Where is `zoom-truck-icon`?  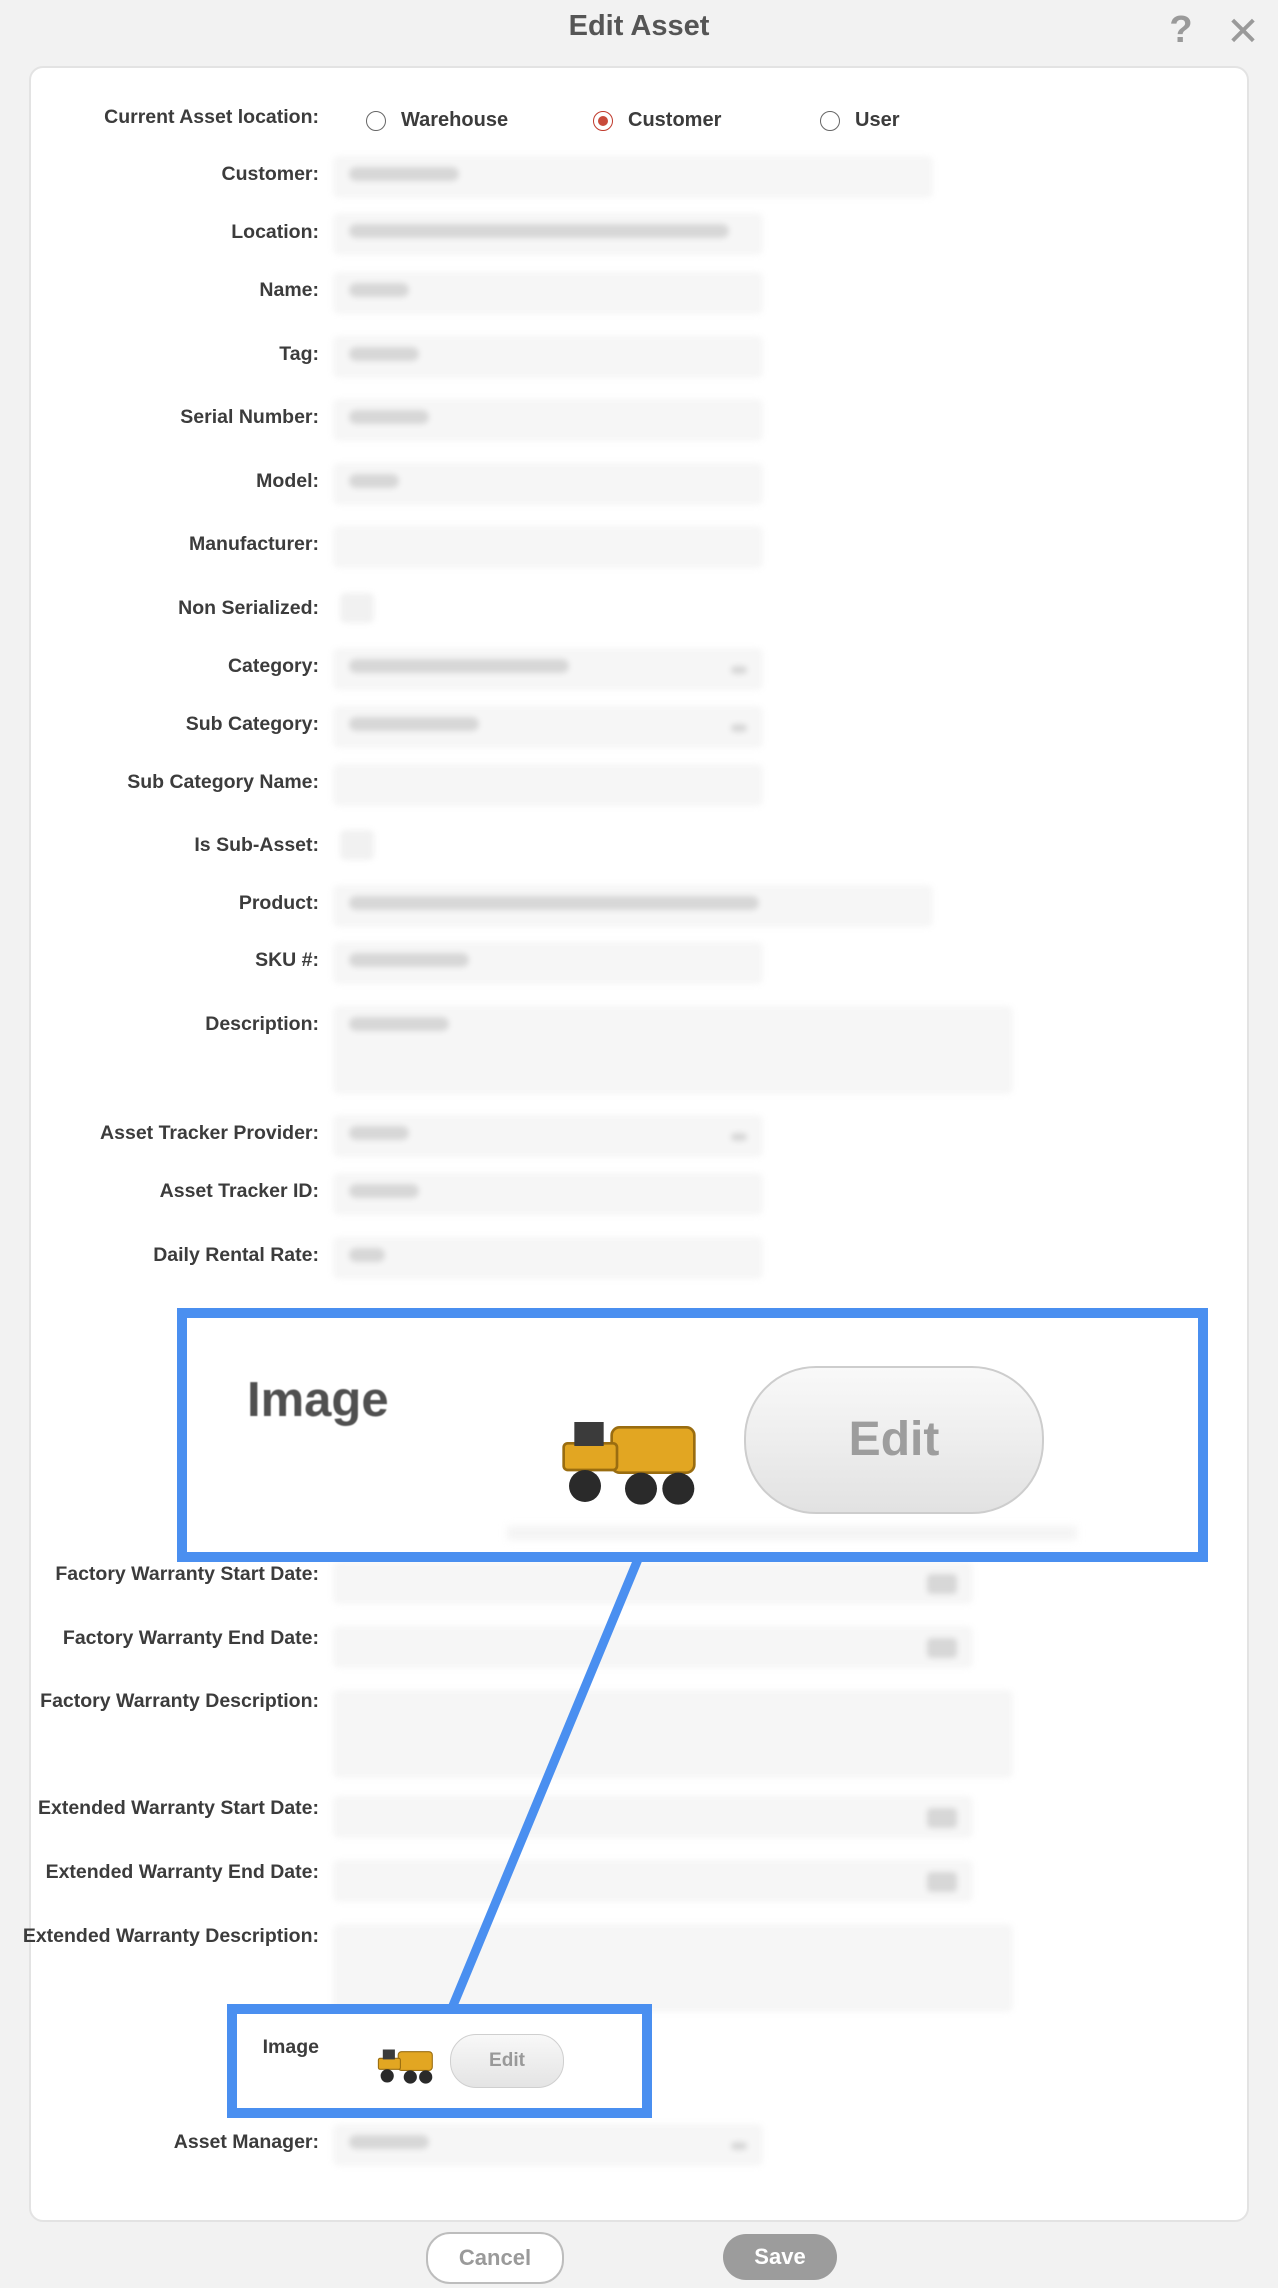 zoom-truck-icon is located at coordinates (633, 1462).